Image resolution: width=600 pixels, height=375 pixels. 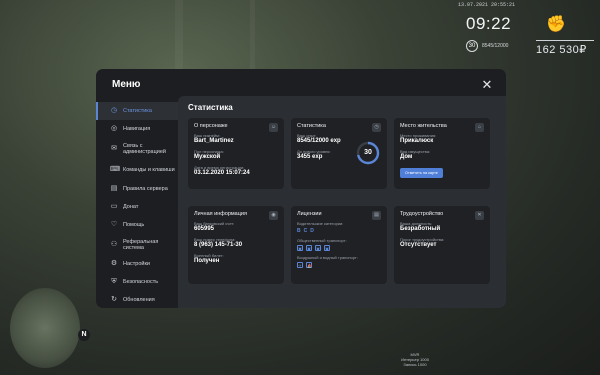 What do you see at coordinates (207, 261) in the screenshot?
I see `military-value: Получен` at bounding box center [207, 261].